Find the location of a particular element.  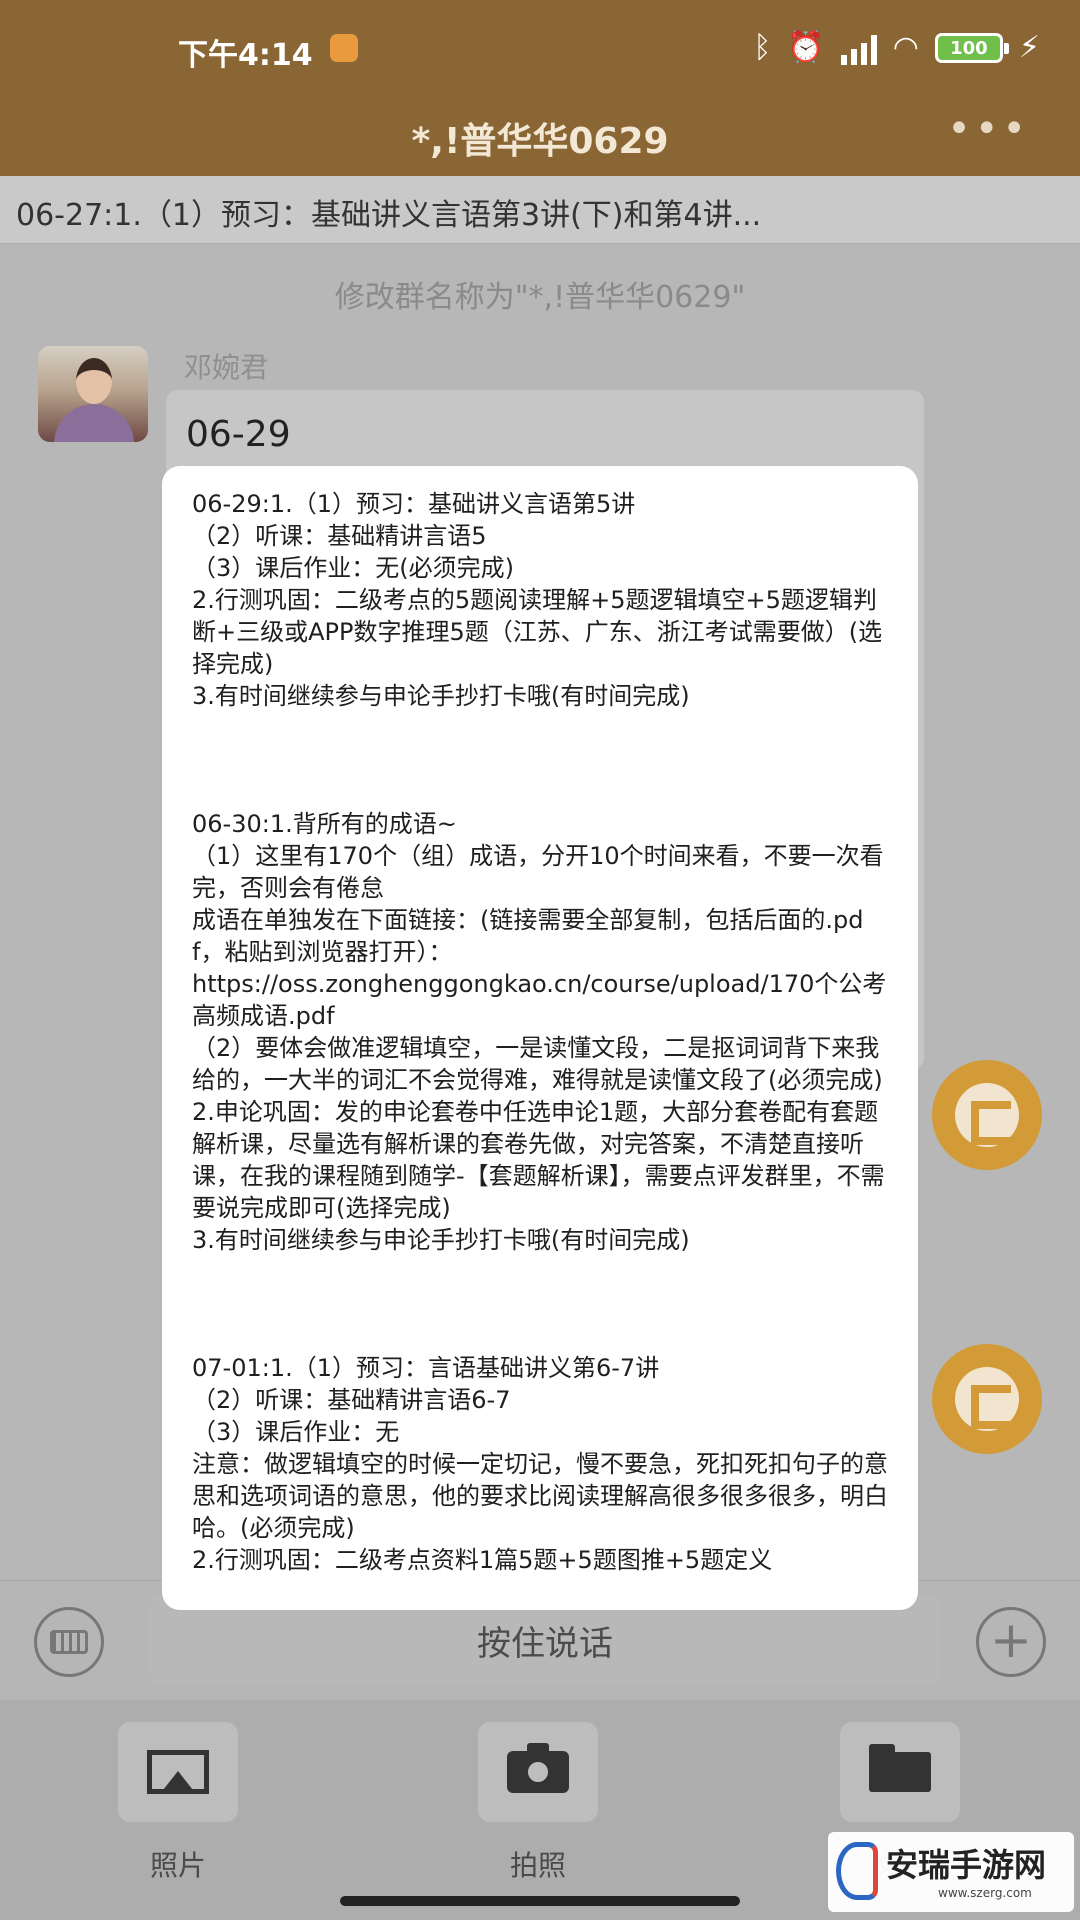

charging-icon: ⚡ is located at coordinates (1029, 47).